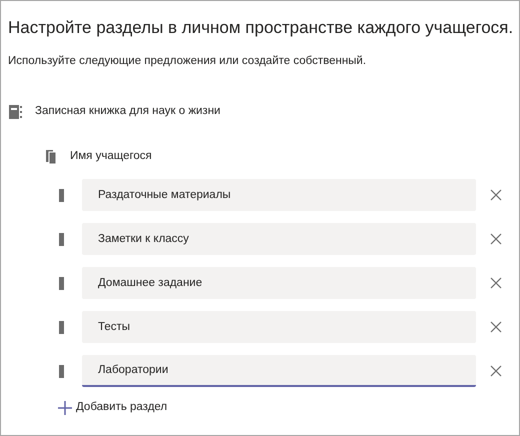 This screenshot has height=436, width=520. What do you see at coordinates (65, 407) in the screenshot?
I see `plus-icon` at bounding box center [65, 407].